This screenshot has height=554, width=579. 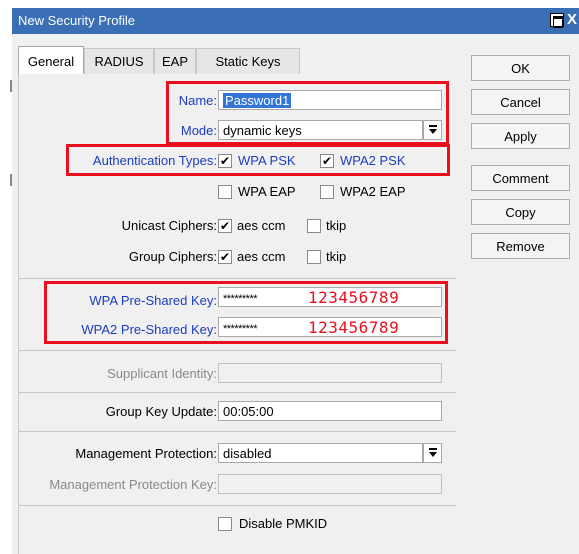 What do you see at coordinates (225, 257) in the screenshot?
I see `group-aes-checkbox: ✔` at bounding box center [225, 257].